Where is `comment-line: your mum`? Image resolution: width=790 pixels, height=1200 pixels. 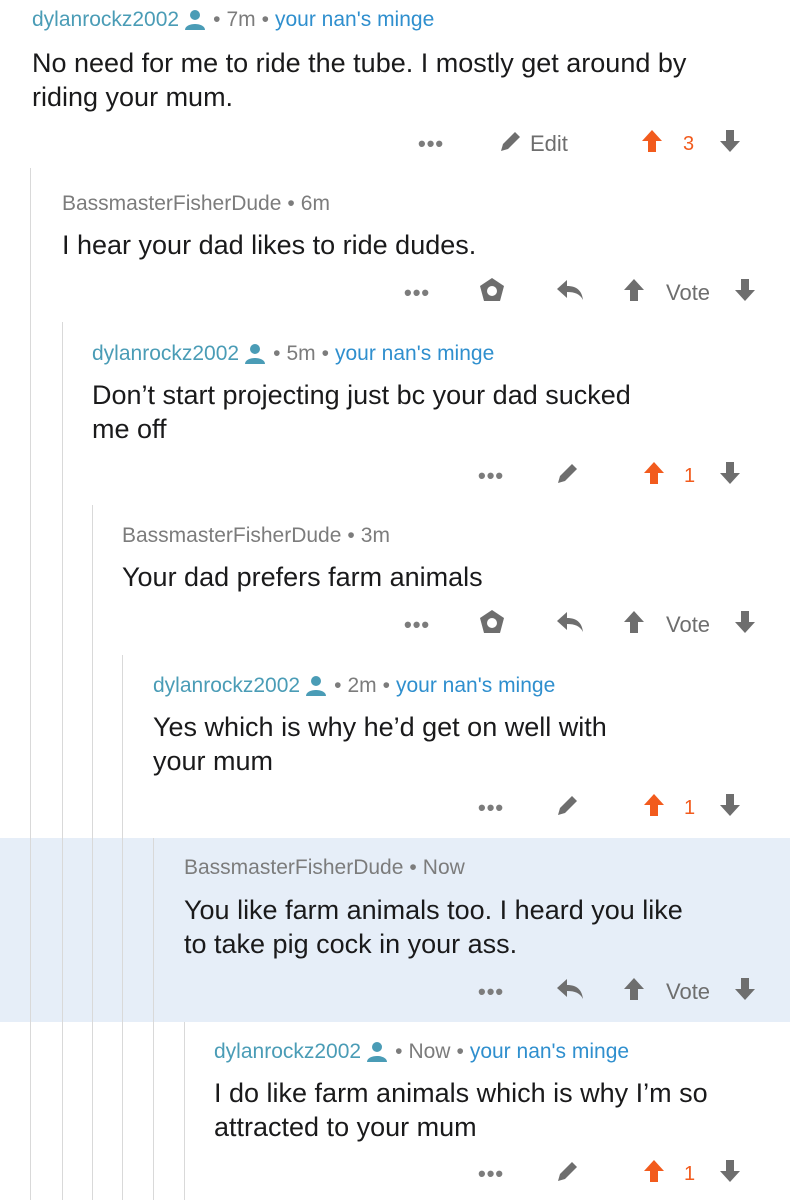
comment-line: your mum is located at coordinates (213, 761).